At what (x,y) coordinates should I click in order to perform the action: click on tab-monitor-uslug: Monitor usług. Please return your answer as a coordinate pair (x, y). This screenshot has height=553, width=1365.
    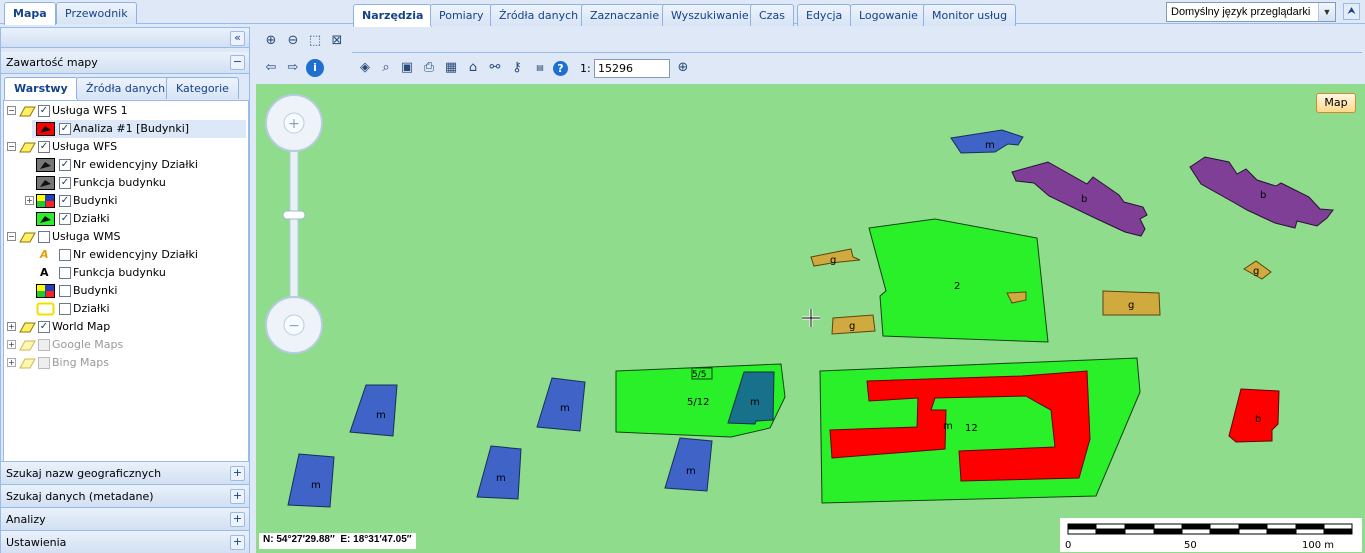
    Looking at the image, I should click on (970, 15).